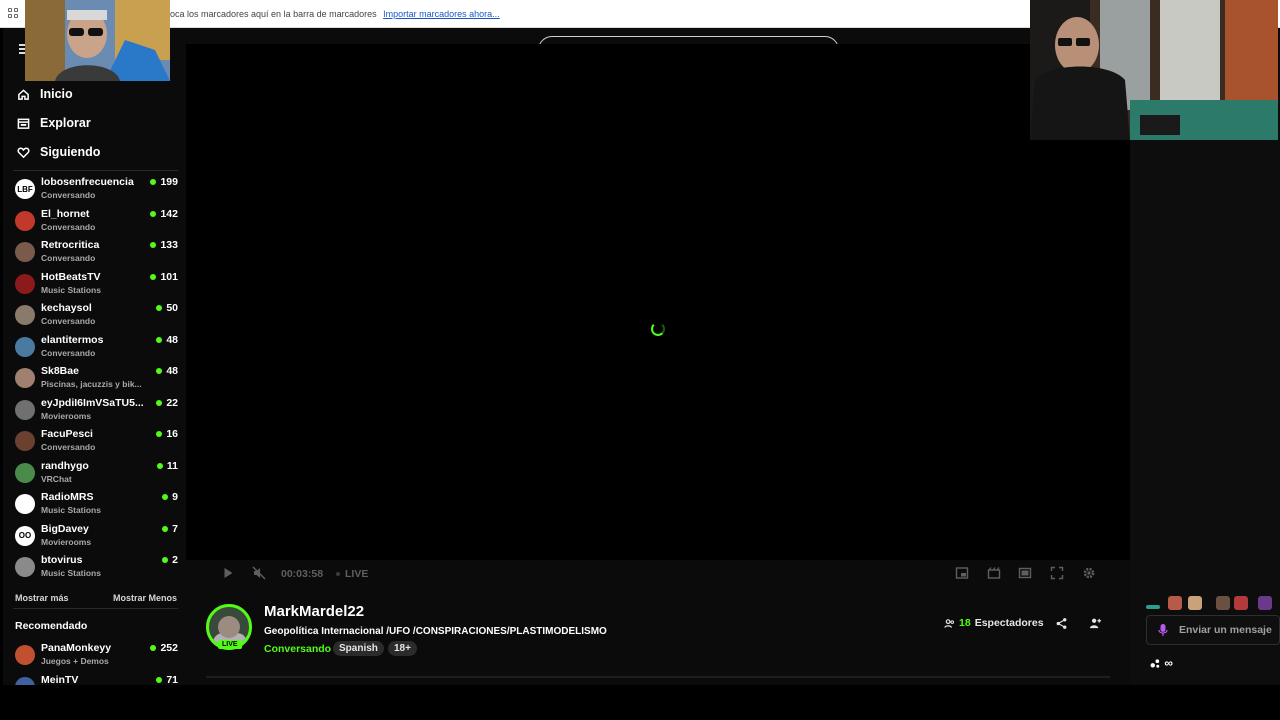 The image size is (1280, 720). What do you see at coordinates (1062, 624) in the screenshot?
I see `share-icon` at bounding box center [1062, 624].